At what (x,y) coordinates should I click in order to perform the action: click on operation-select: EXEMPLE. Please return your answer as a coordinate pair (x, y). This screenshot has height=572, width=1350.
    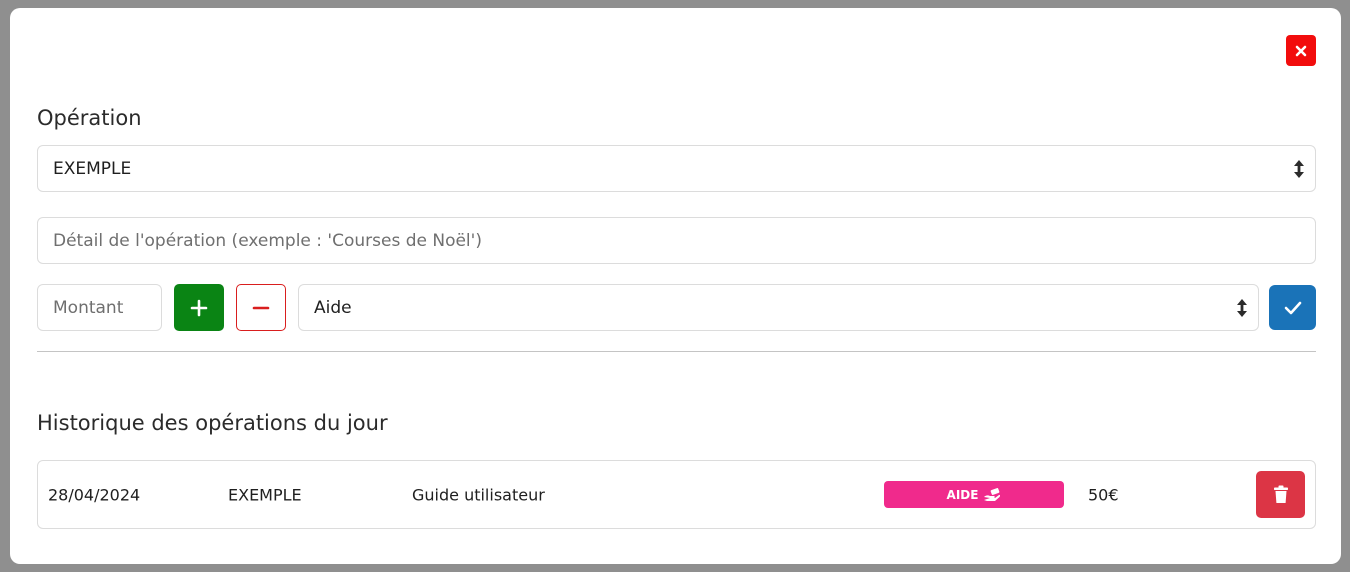
    Looking at the image, I should click on (676, 168).